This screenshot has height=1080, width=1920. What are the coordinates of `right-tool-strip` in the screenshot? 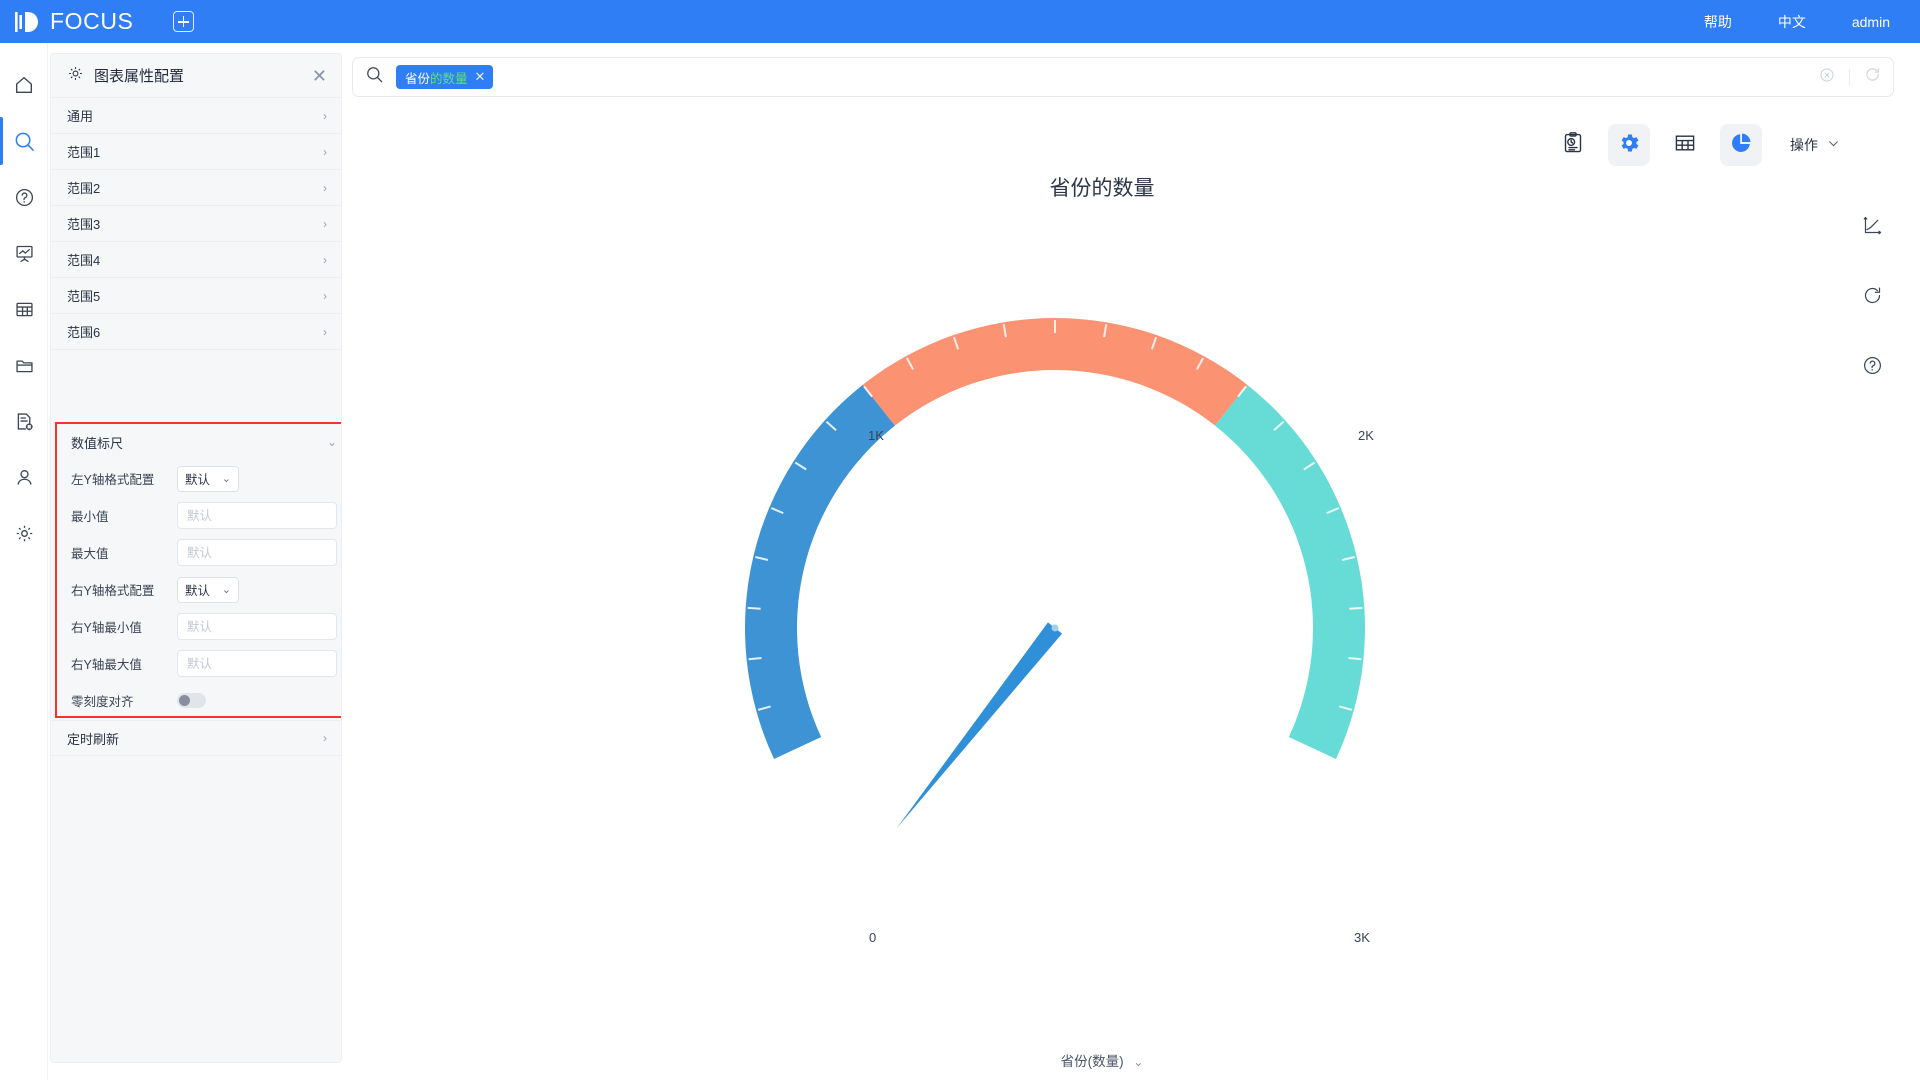 It's located at (1872, 298).